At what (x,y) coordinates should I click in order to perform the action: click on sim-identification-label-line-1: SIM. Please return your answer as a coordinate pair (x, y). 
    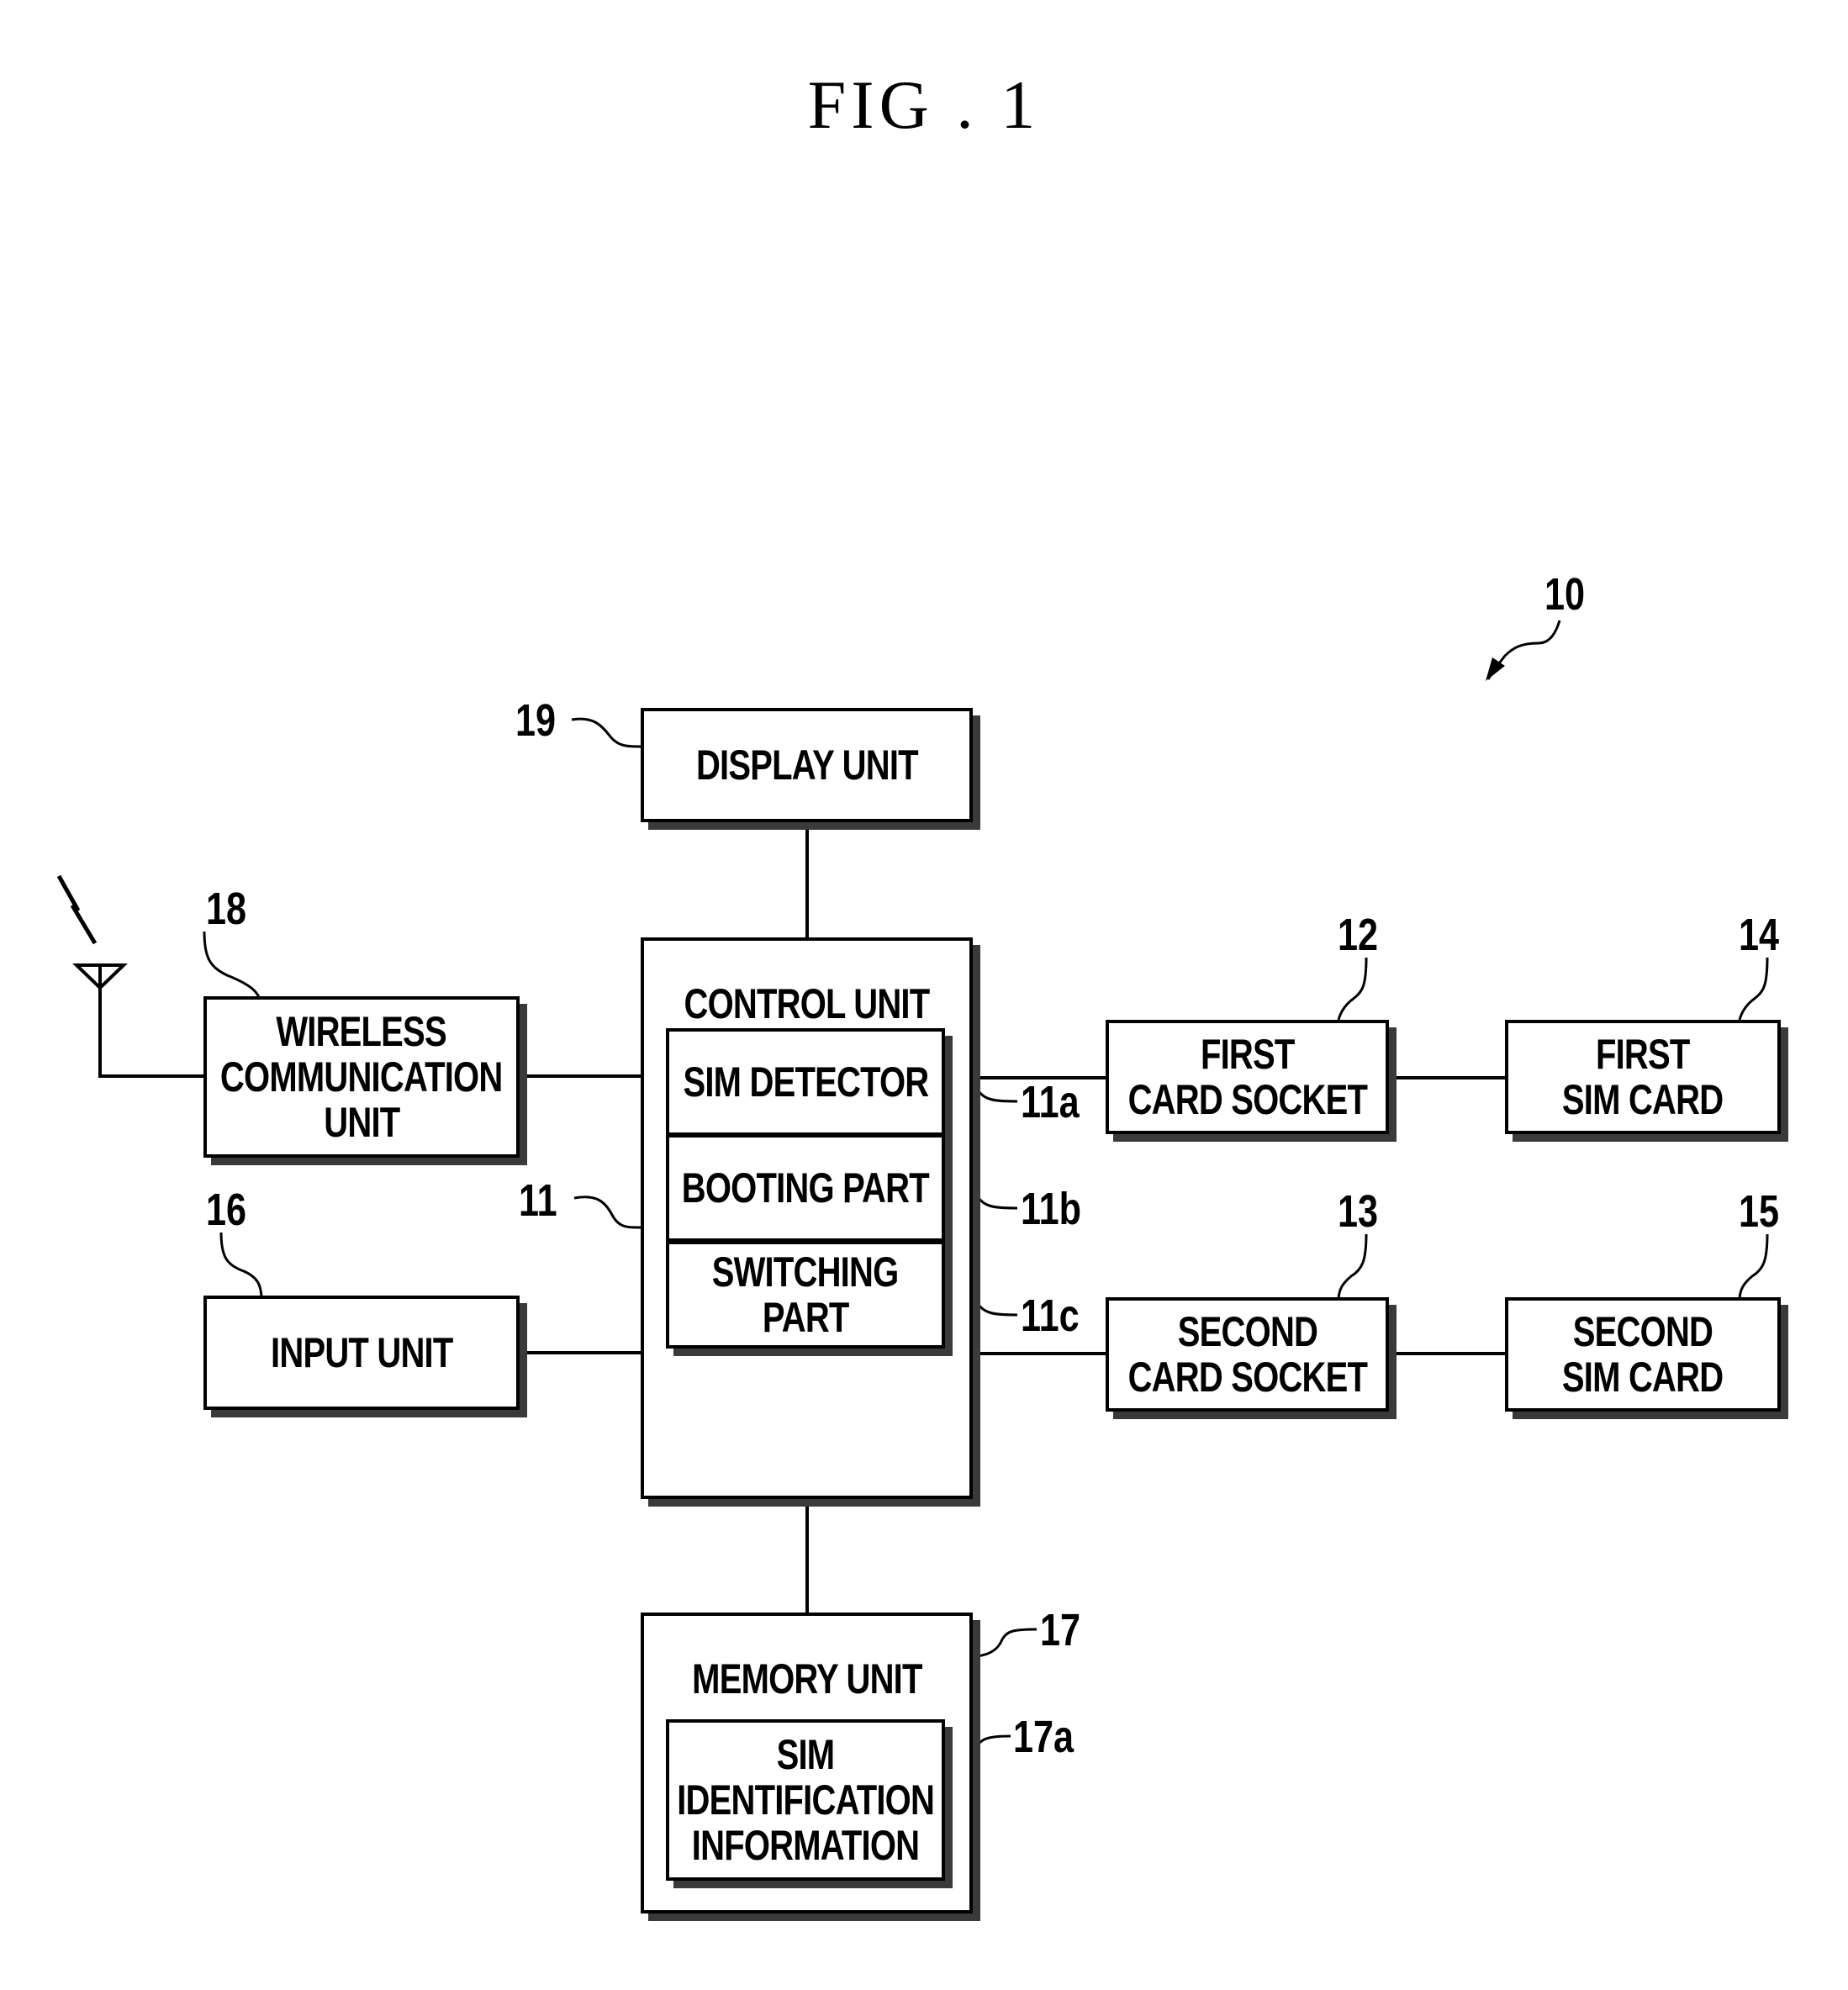
    Looking at the image, I should click on (806, 1755).